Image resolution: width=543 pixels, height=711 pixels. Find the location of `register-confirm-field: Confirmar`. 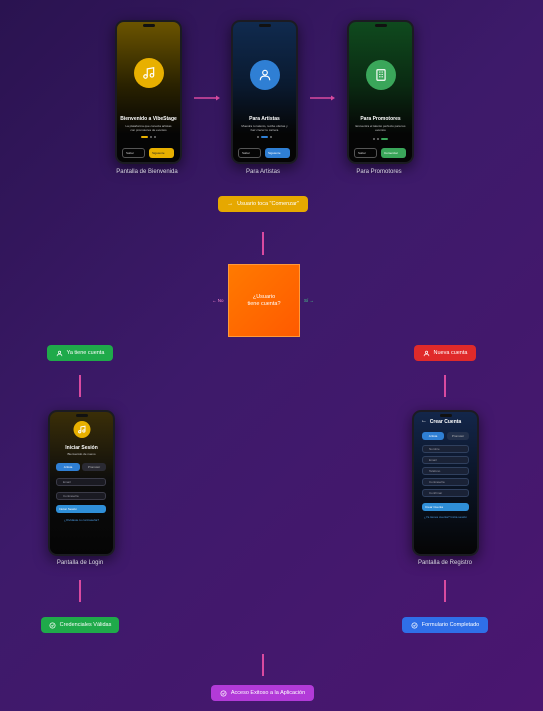

register-confirm-field: Confirmar is located at coordinates (445, 493).